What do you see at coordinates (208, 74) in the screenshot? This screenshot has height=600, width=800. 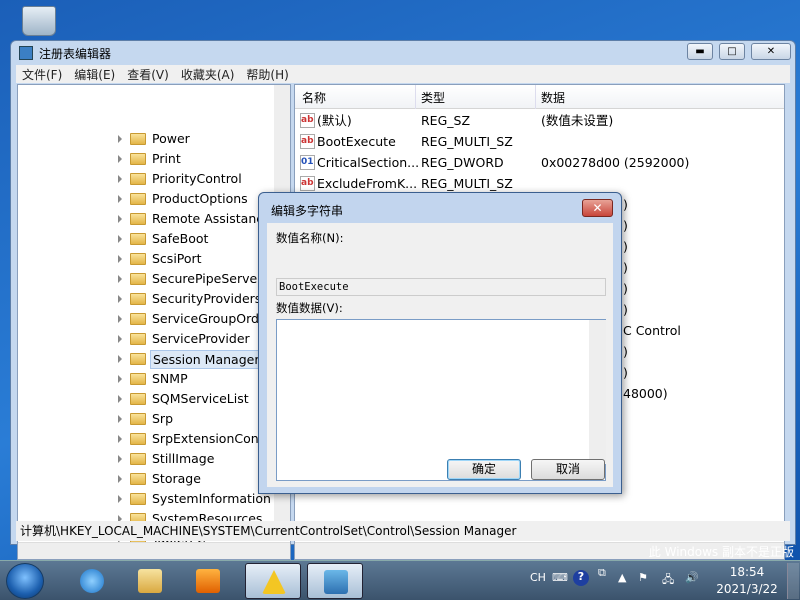 I see `menu-favorites: 收藏夹(A)` at bounding box center [208, 74].